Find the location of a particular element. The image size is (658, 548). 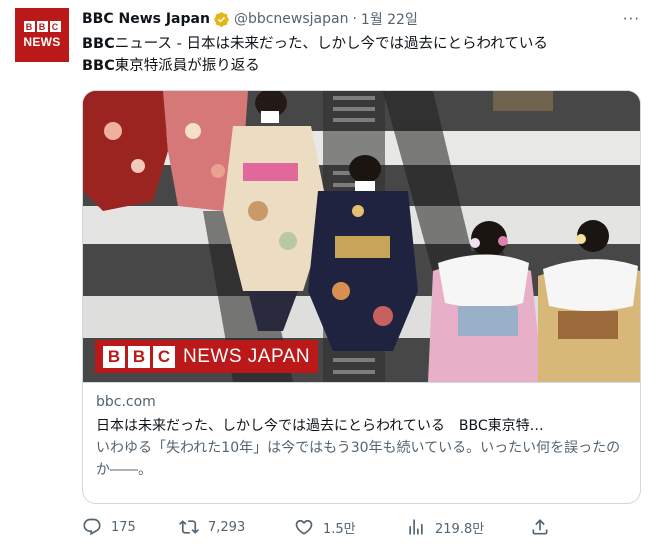

reply-count: 175 is located at coordinates (123, 527).